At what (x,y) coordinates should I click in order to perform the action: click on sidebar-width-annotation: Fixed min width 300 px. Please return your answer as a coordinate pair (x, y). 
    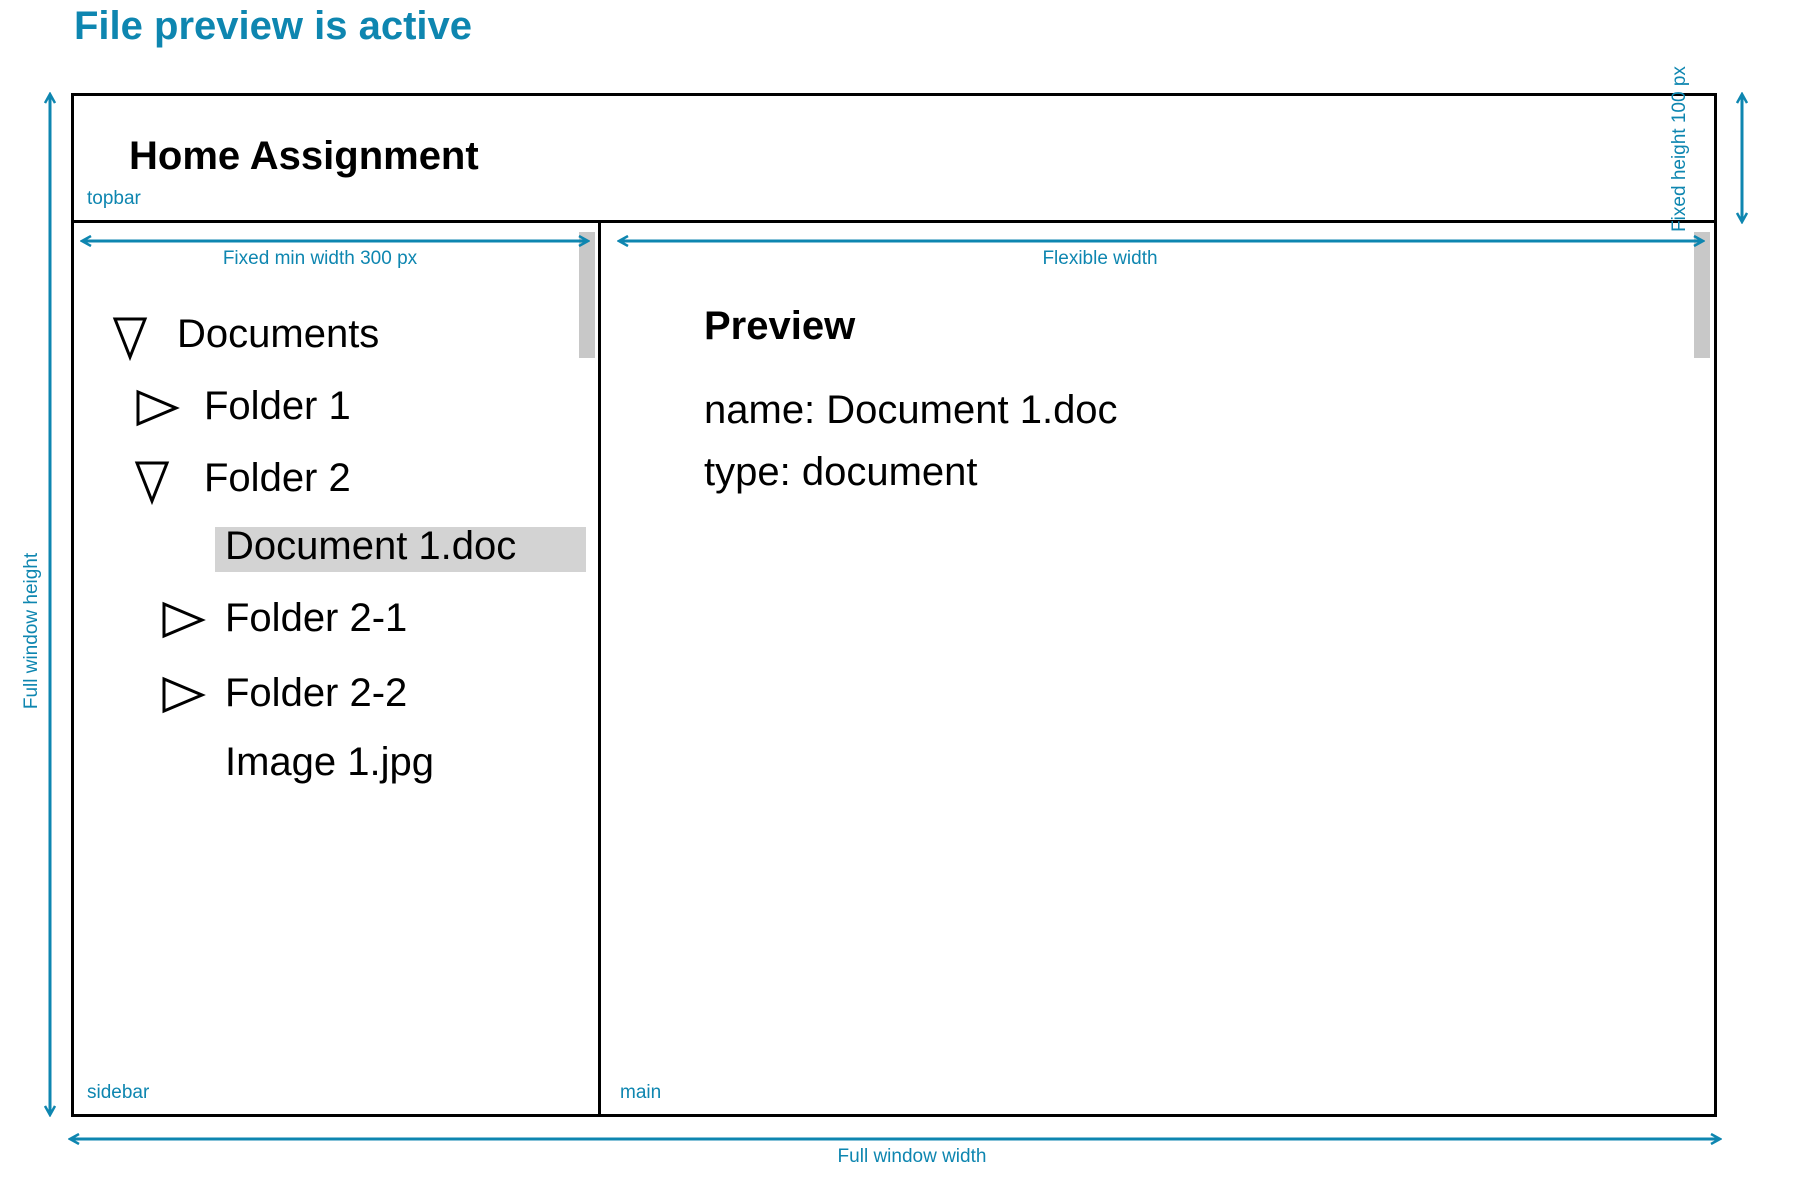
    Looking at the image, I should click on (320, 258).